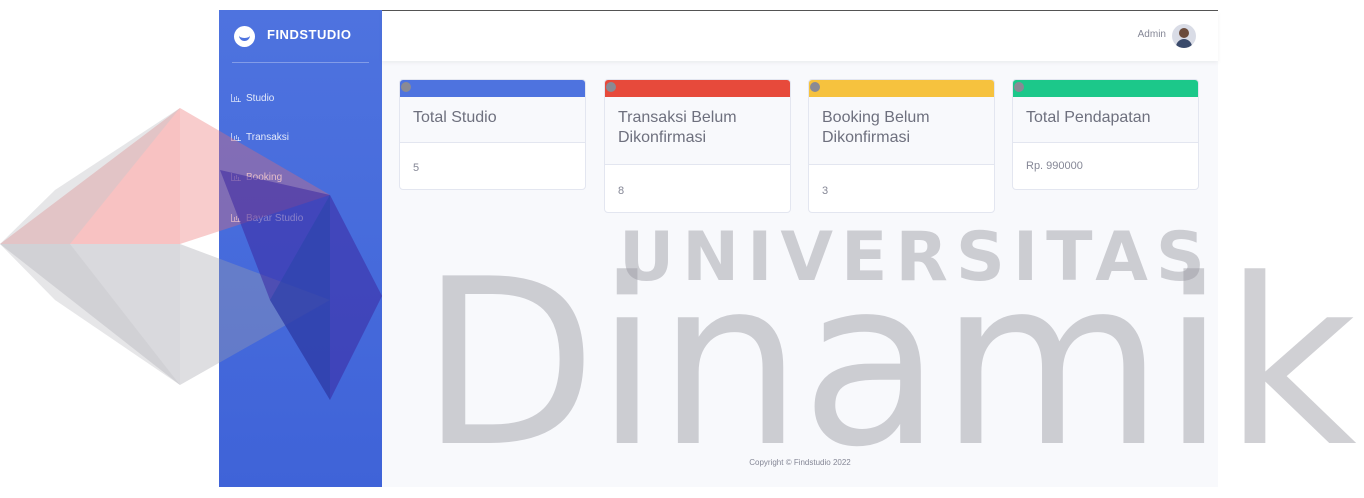 Image resolution: width=1364 pixels, height=498 pixels. Describe the element at coordinates (1152, 34) in the screenshot. I see `user-name: Admin` at that location.